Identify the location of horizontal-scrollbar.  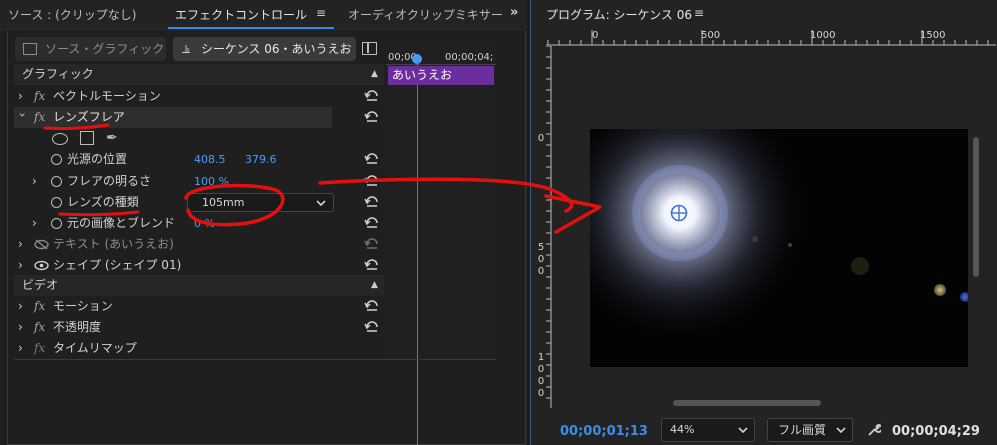
(747, 403).